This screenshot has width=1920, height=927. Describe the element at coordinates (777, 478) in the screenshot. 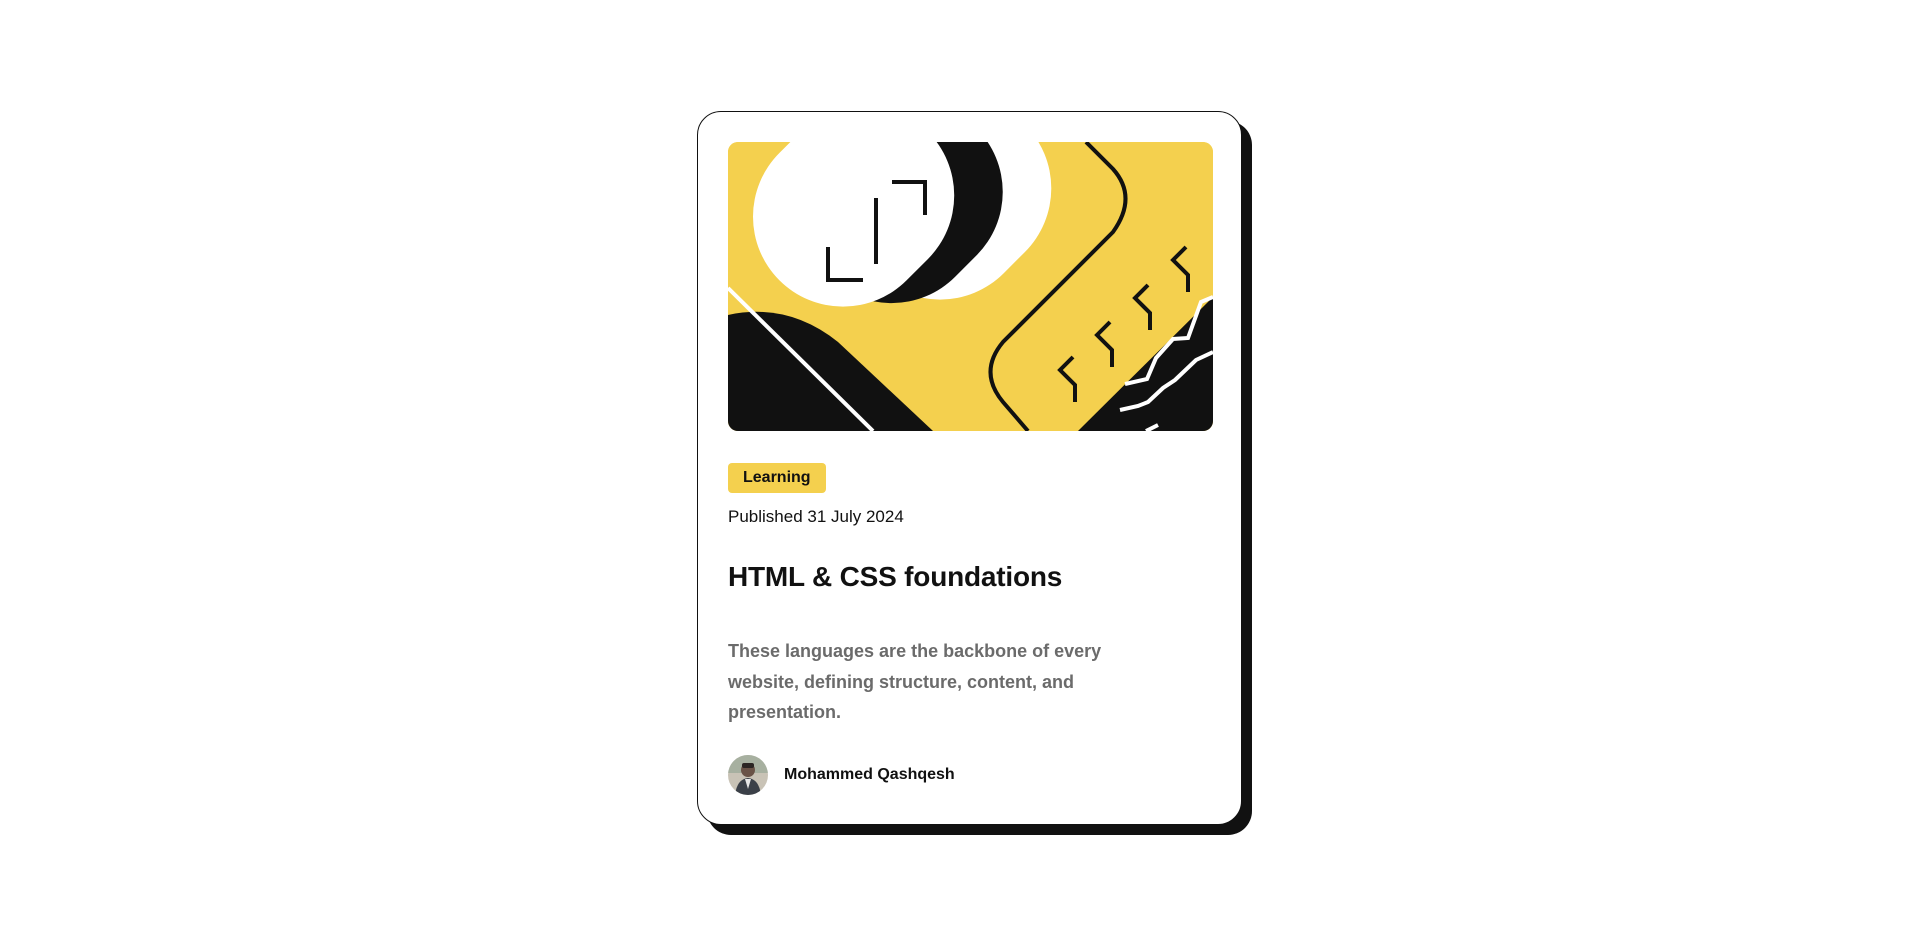

I see `category-tag: Learning` at that location.